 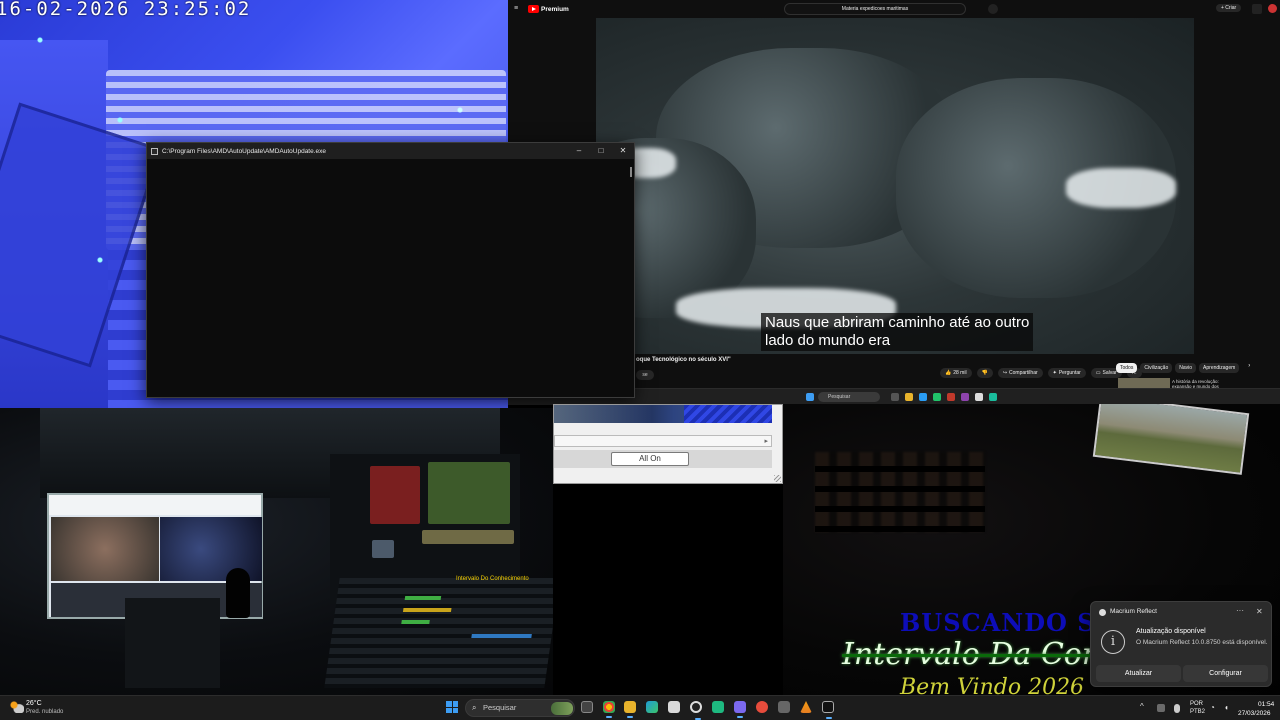 I want to click on stream-thumbnail, so click(x=1171, y=439).